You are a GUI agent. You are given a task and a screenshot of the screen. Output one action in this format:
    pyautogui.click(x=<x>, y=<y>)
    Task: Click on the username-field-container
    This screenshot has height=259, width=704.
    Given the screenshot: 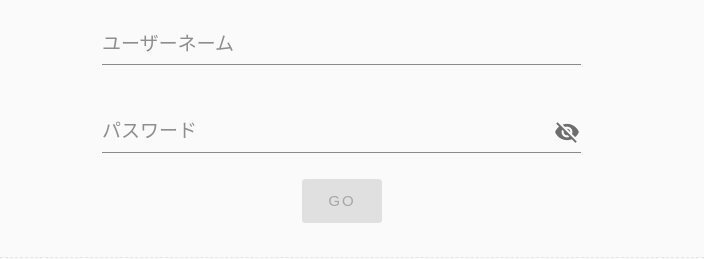 What is the action you would take?
    pyautogui.click(x=341, y=47)
    